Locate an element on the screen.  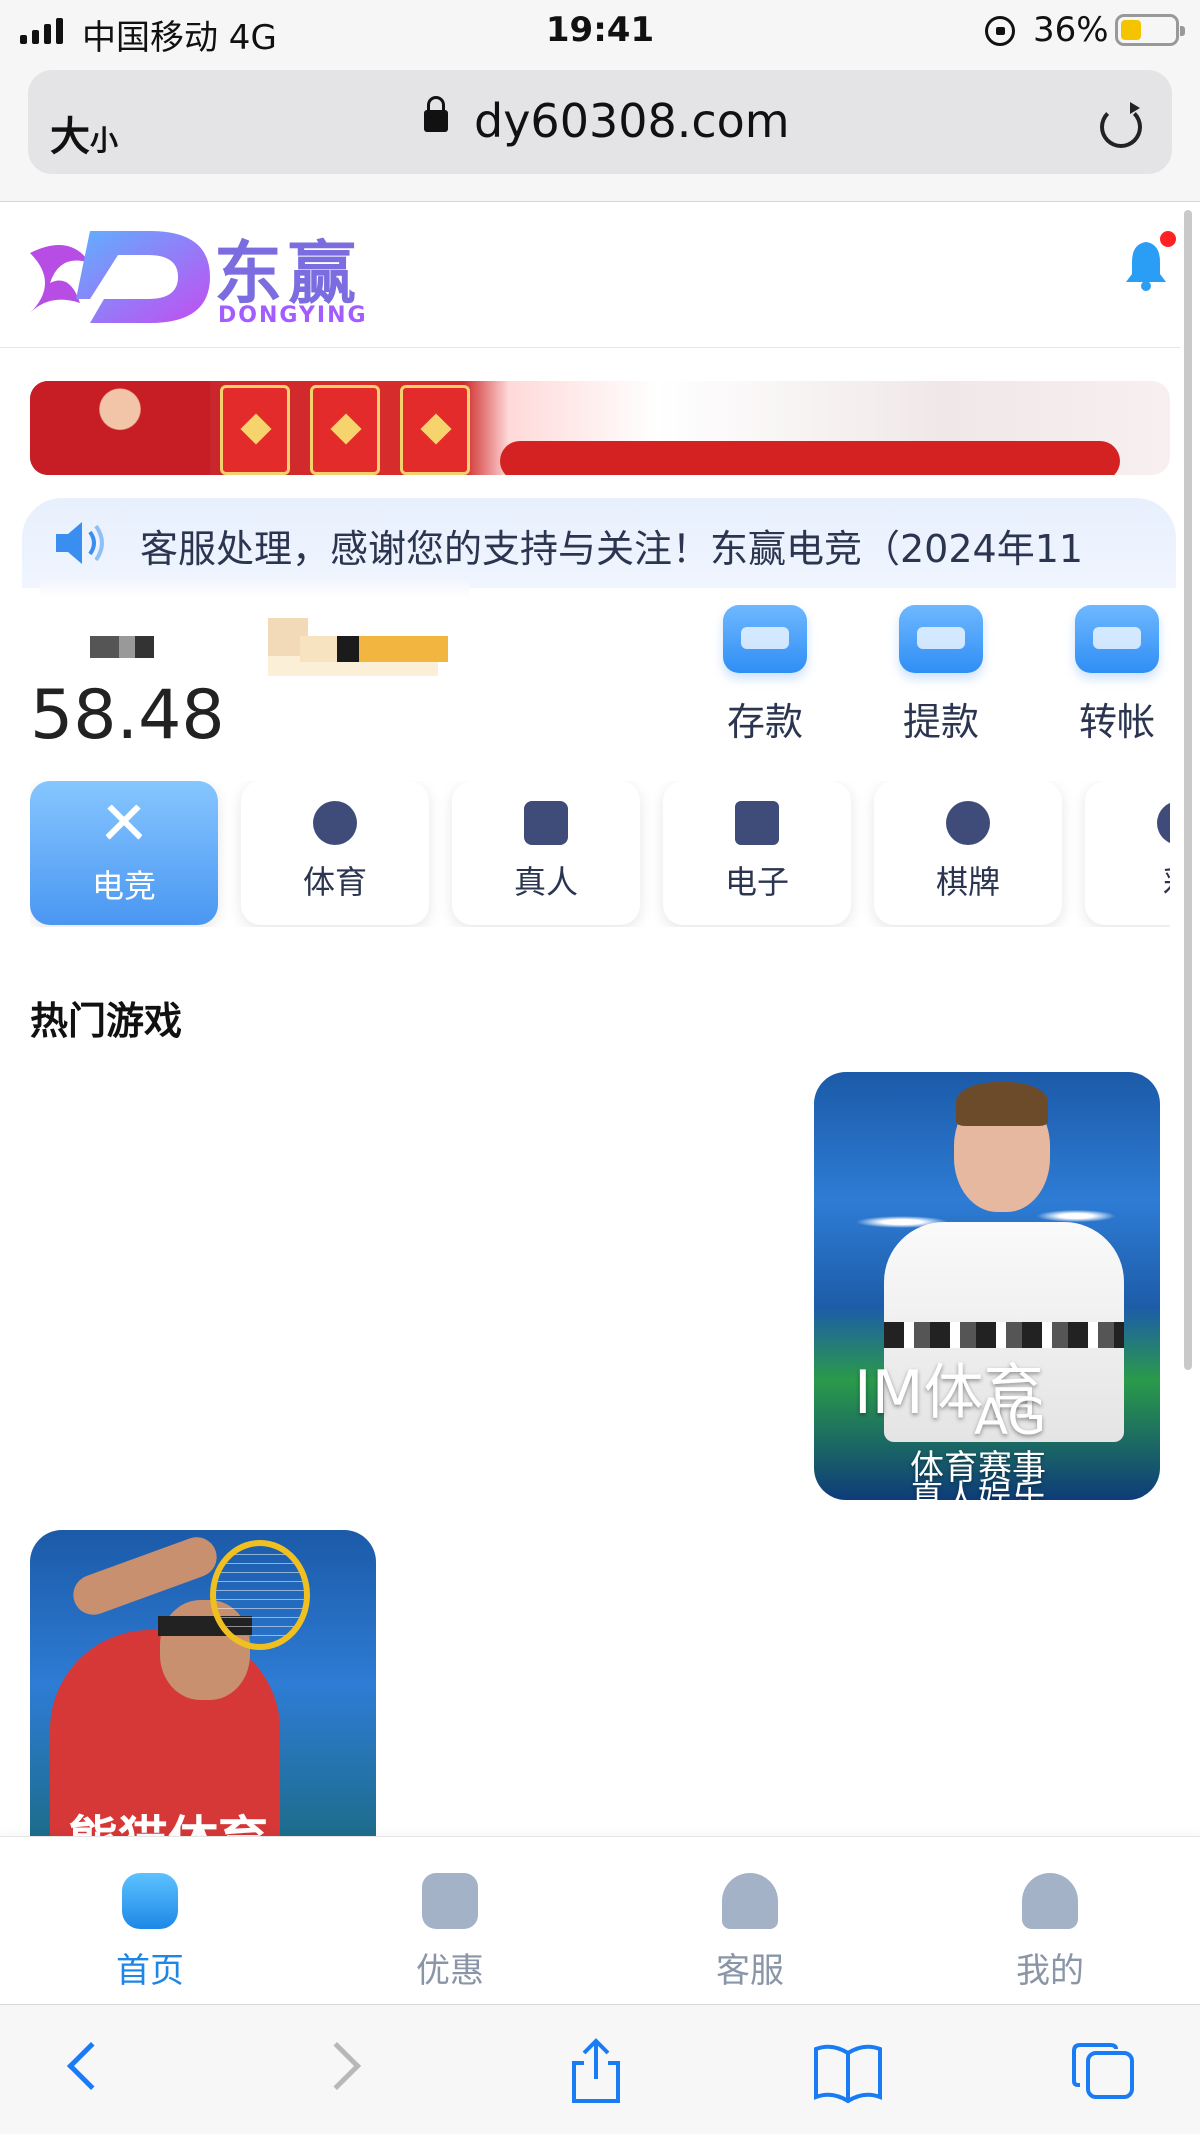
dice-icon is located at coordinates (546, 823).